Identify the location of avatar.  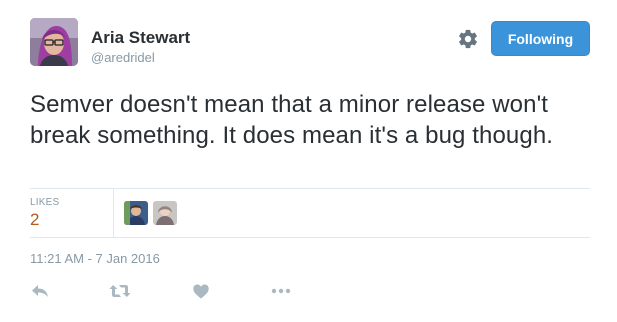
(54, 42).